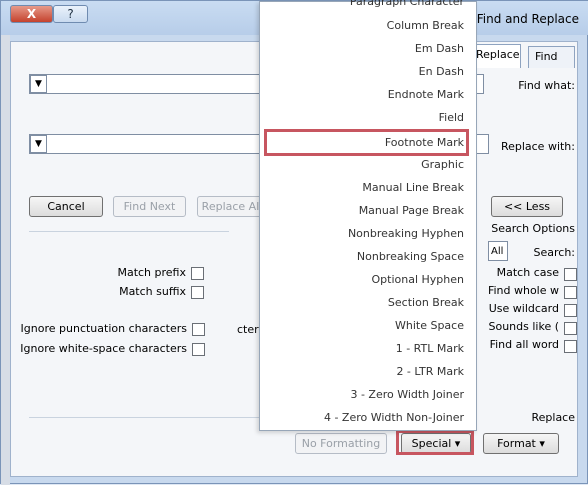 This screenshot has width=588, height=485. I want to click on tab-find: Find, so click(551, 57).